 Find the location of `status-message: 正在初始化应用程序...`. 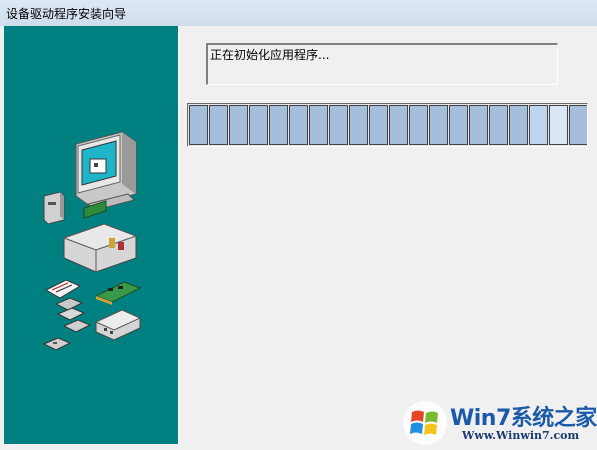

status-message: 正在初始化应用程序... is located at coordinates (270, 55).